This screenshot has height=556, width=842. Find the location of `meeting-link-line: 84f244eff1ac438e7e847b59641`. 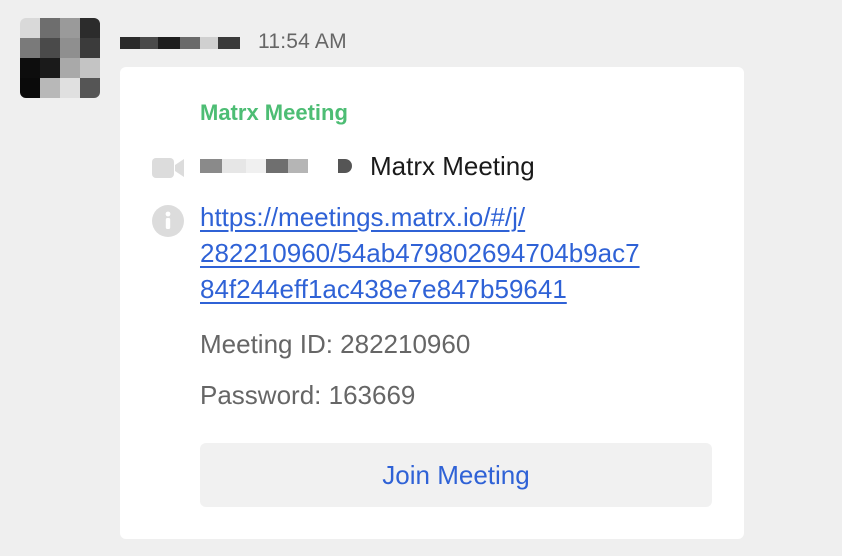

meeting-link-line: 84f244eff1ac438e7e847b59641 is located at coordinates (460, 289).